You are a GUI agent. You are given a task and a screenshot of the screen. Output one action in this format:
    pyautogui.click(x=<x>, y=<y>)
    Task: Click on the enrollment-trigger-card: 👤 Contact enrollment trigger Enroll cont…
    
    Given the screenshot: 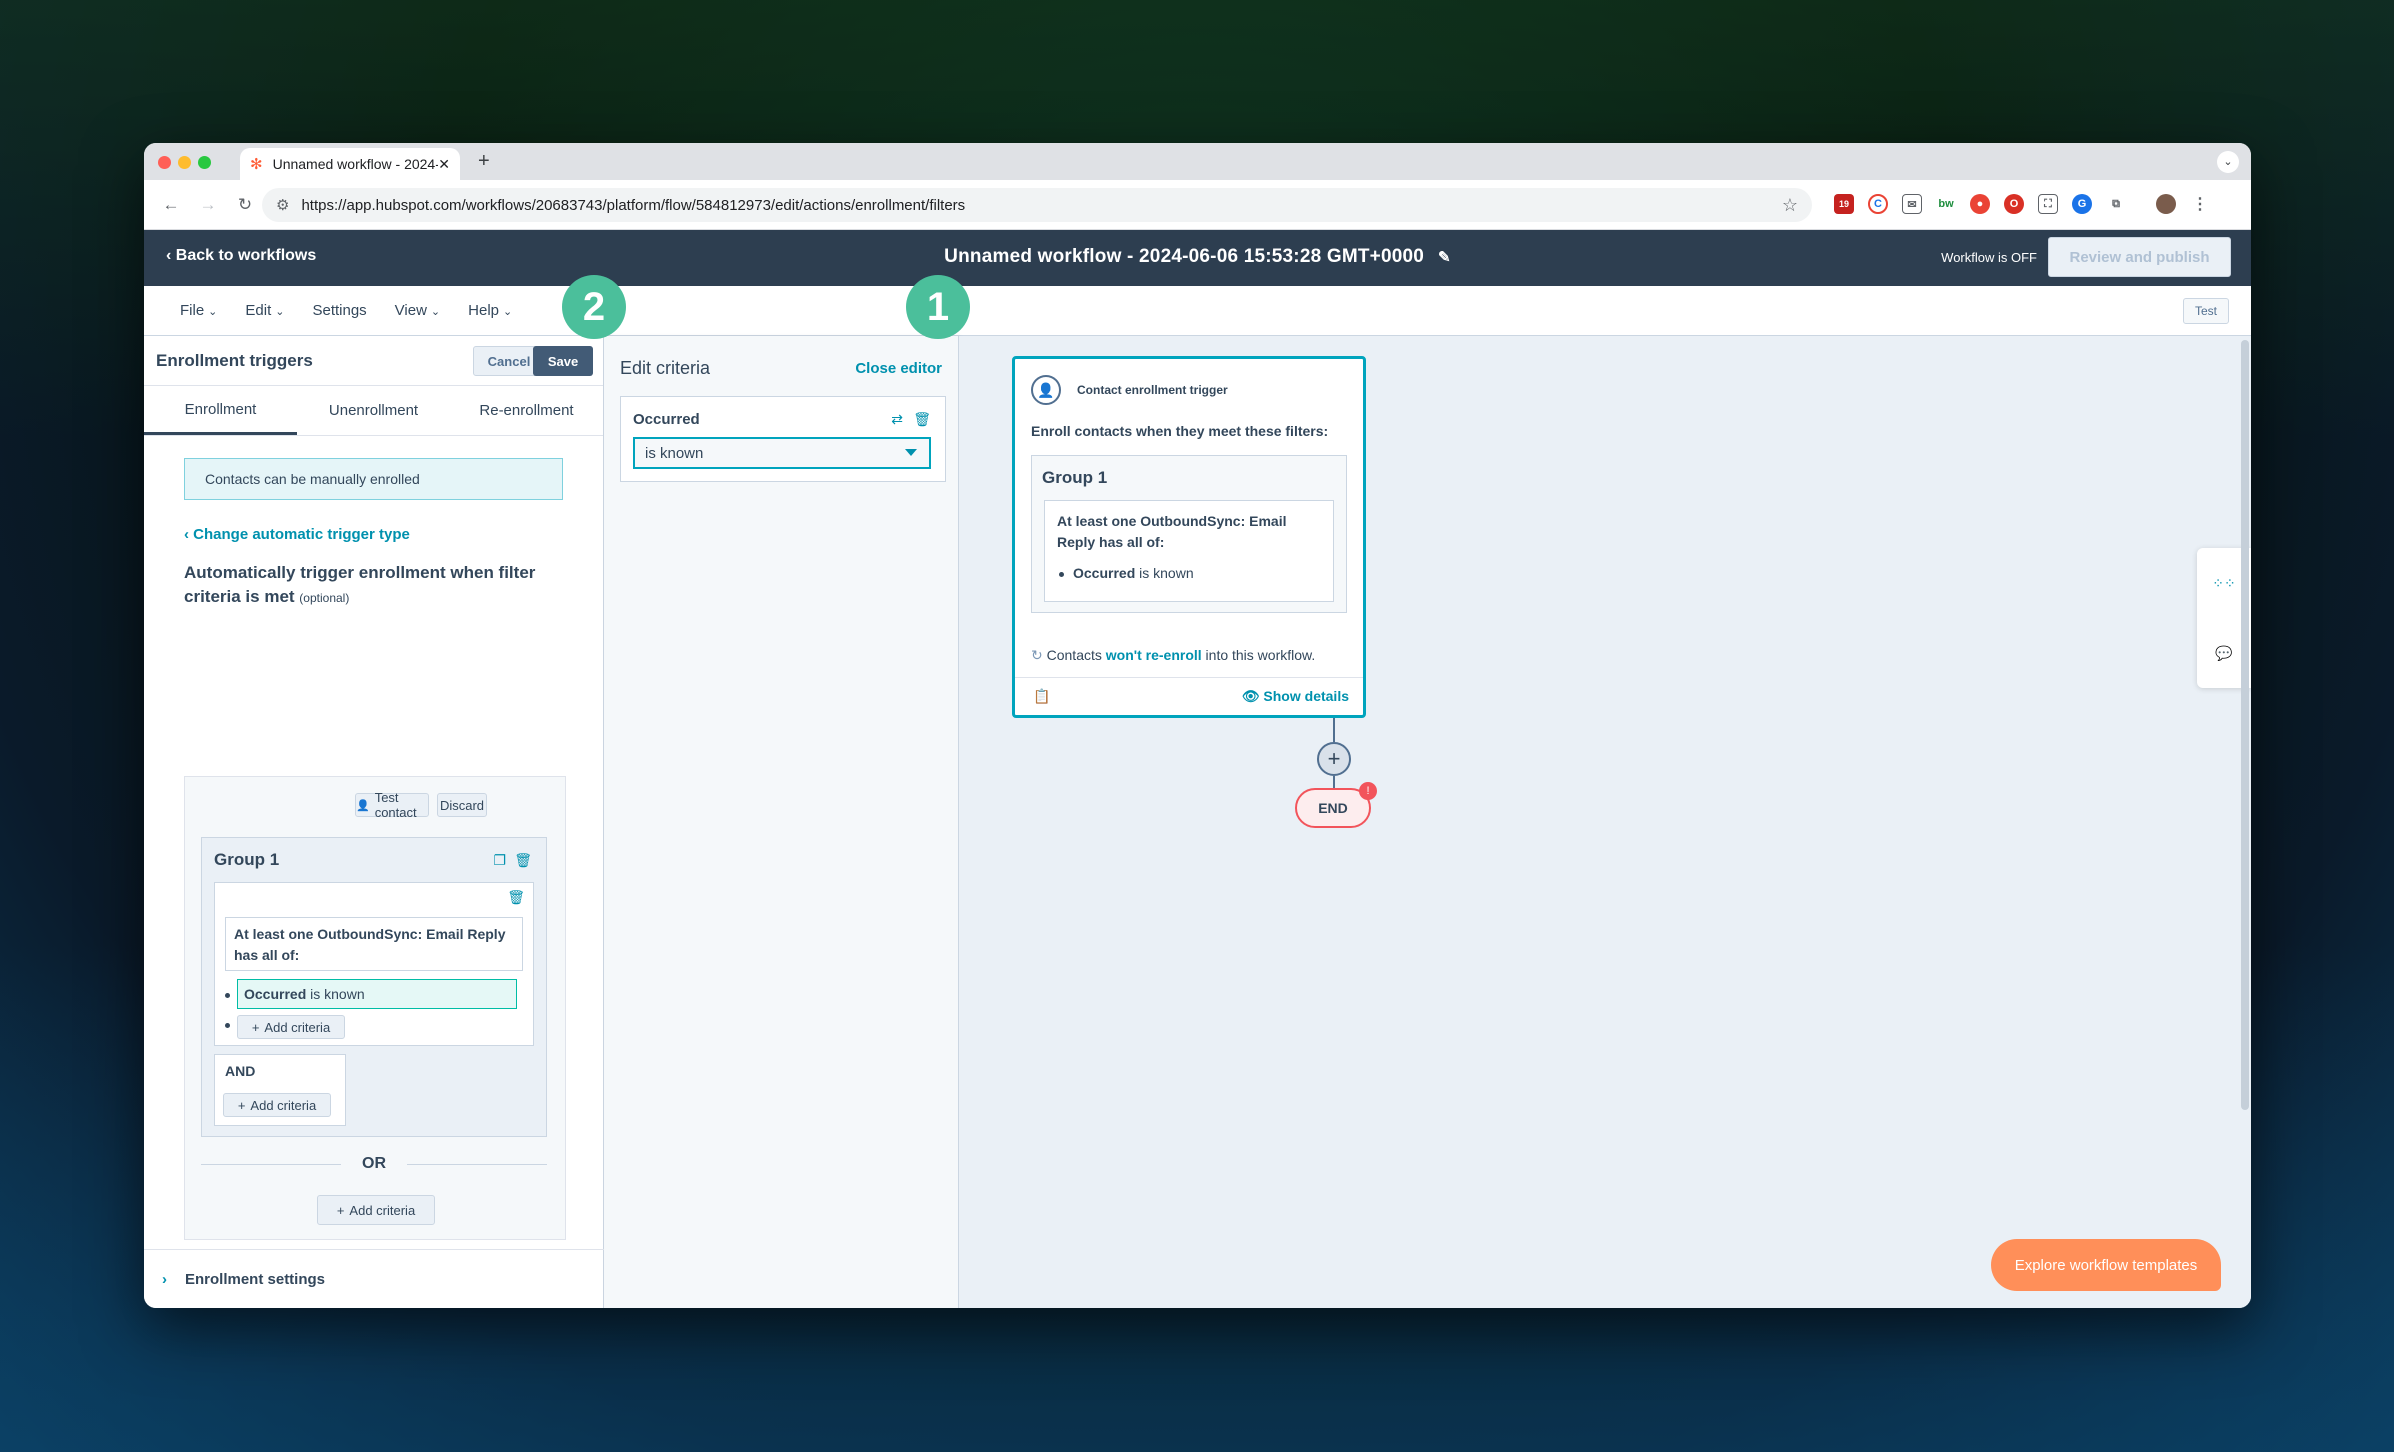 What is the action you would take?
    pyautogui.click(x=1189, y=537)
    